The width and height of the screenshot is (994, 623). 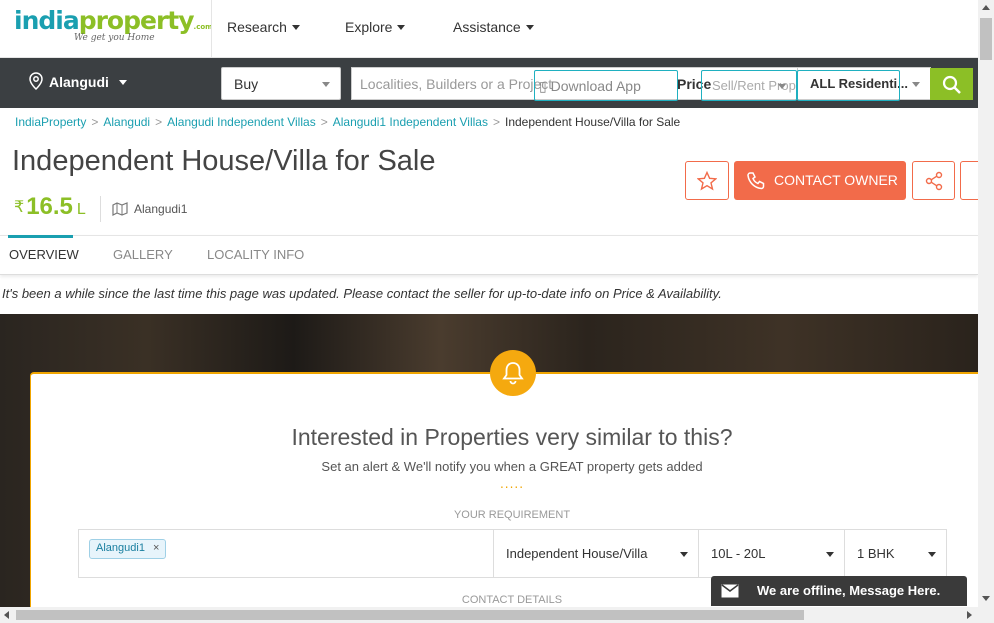 I want to click on location-label: Alangudi1, so click(x=161, y=209).